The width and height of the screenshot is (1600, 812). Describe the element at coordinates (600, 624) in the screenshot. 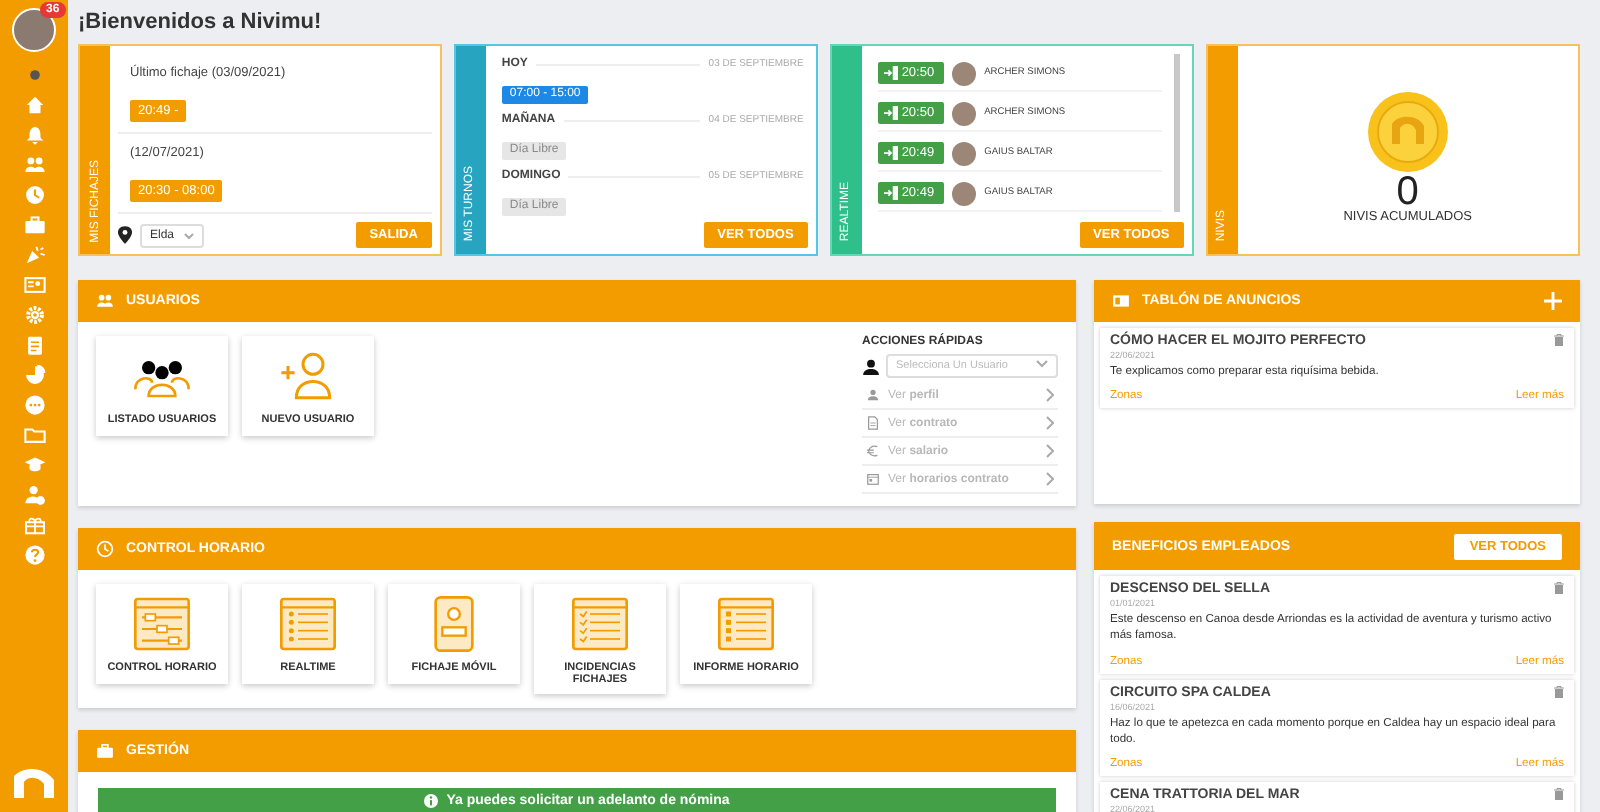

I see `checklist-window-icon` at that location.